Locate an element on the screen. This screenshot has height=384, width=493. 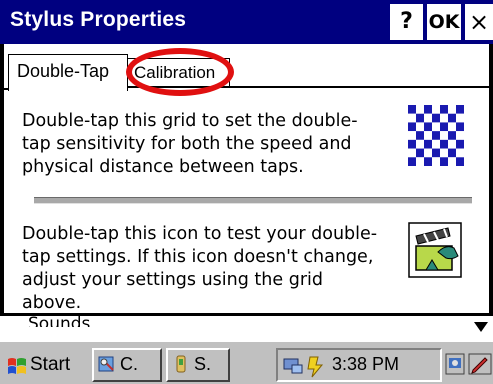
calibration-highlight-circle is located at coordinates (180, 72).